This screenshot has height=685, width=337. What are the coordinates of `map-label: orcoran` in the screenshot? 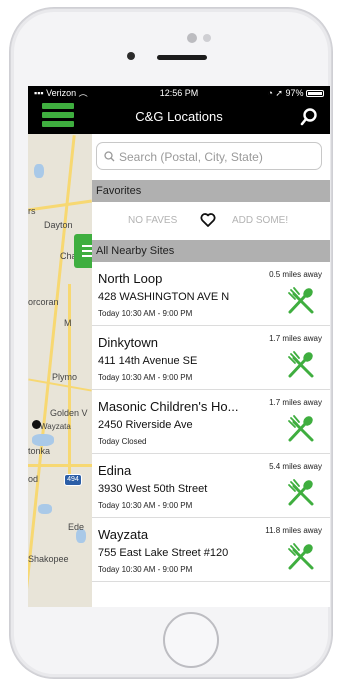 It's located at (43, 302).